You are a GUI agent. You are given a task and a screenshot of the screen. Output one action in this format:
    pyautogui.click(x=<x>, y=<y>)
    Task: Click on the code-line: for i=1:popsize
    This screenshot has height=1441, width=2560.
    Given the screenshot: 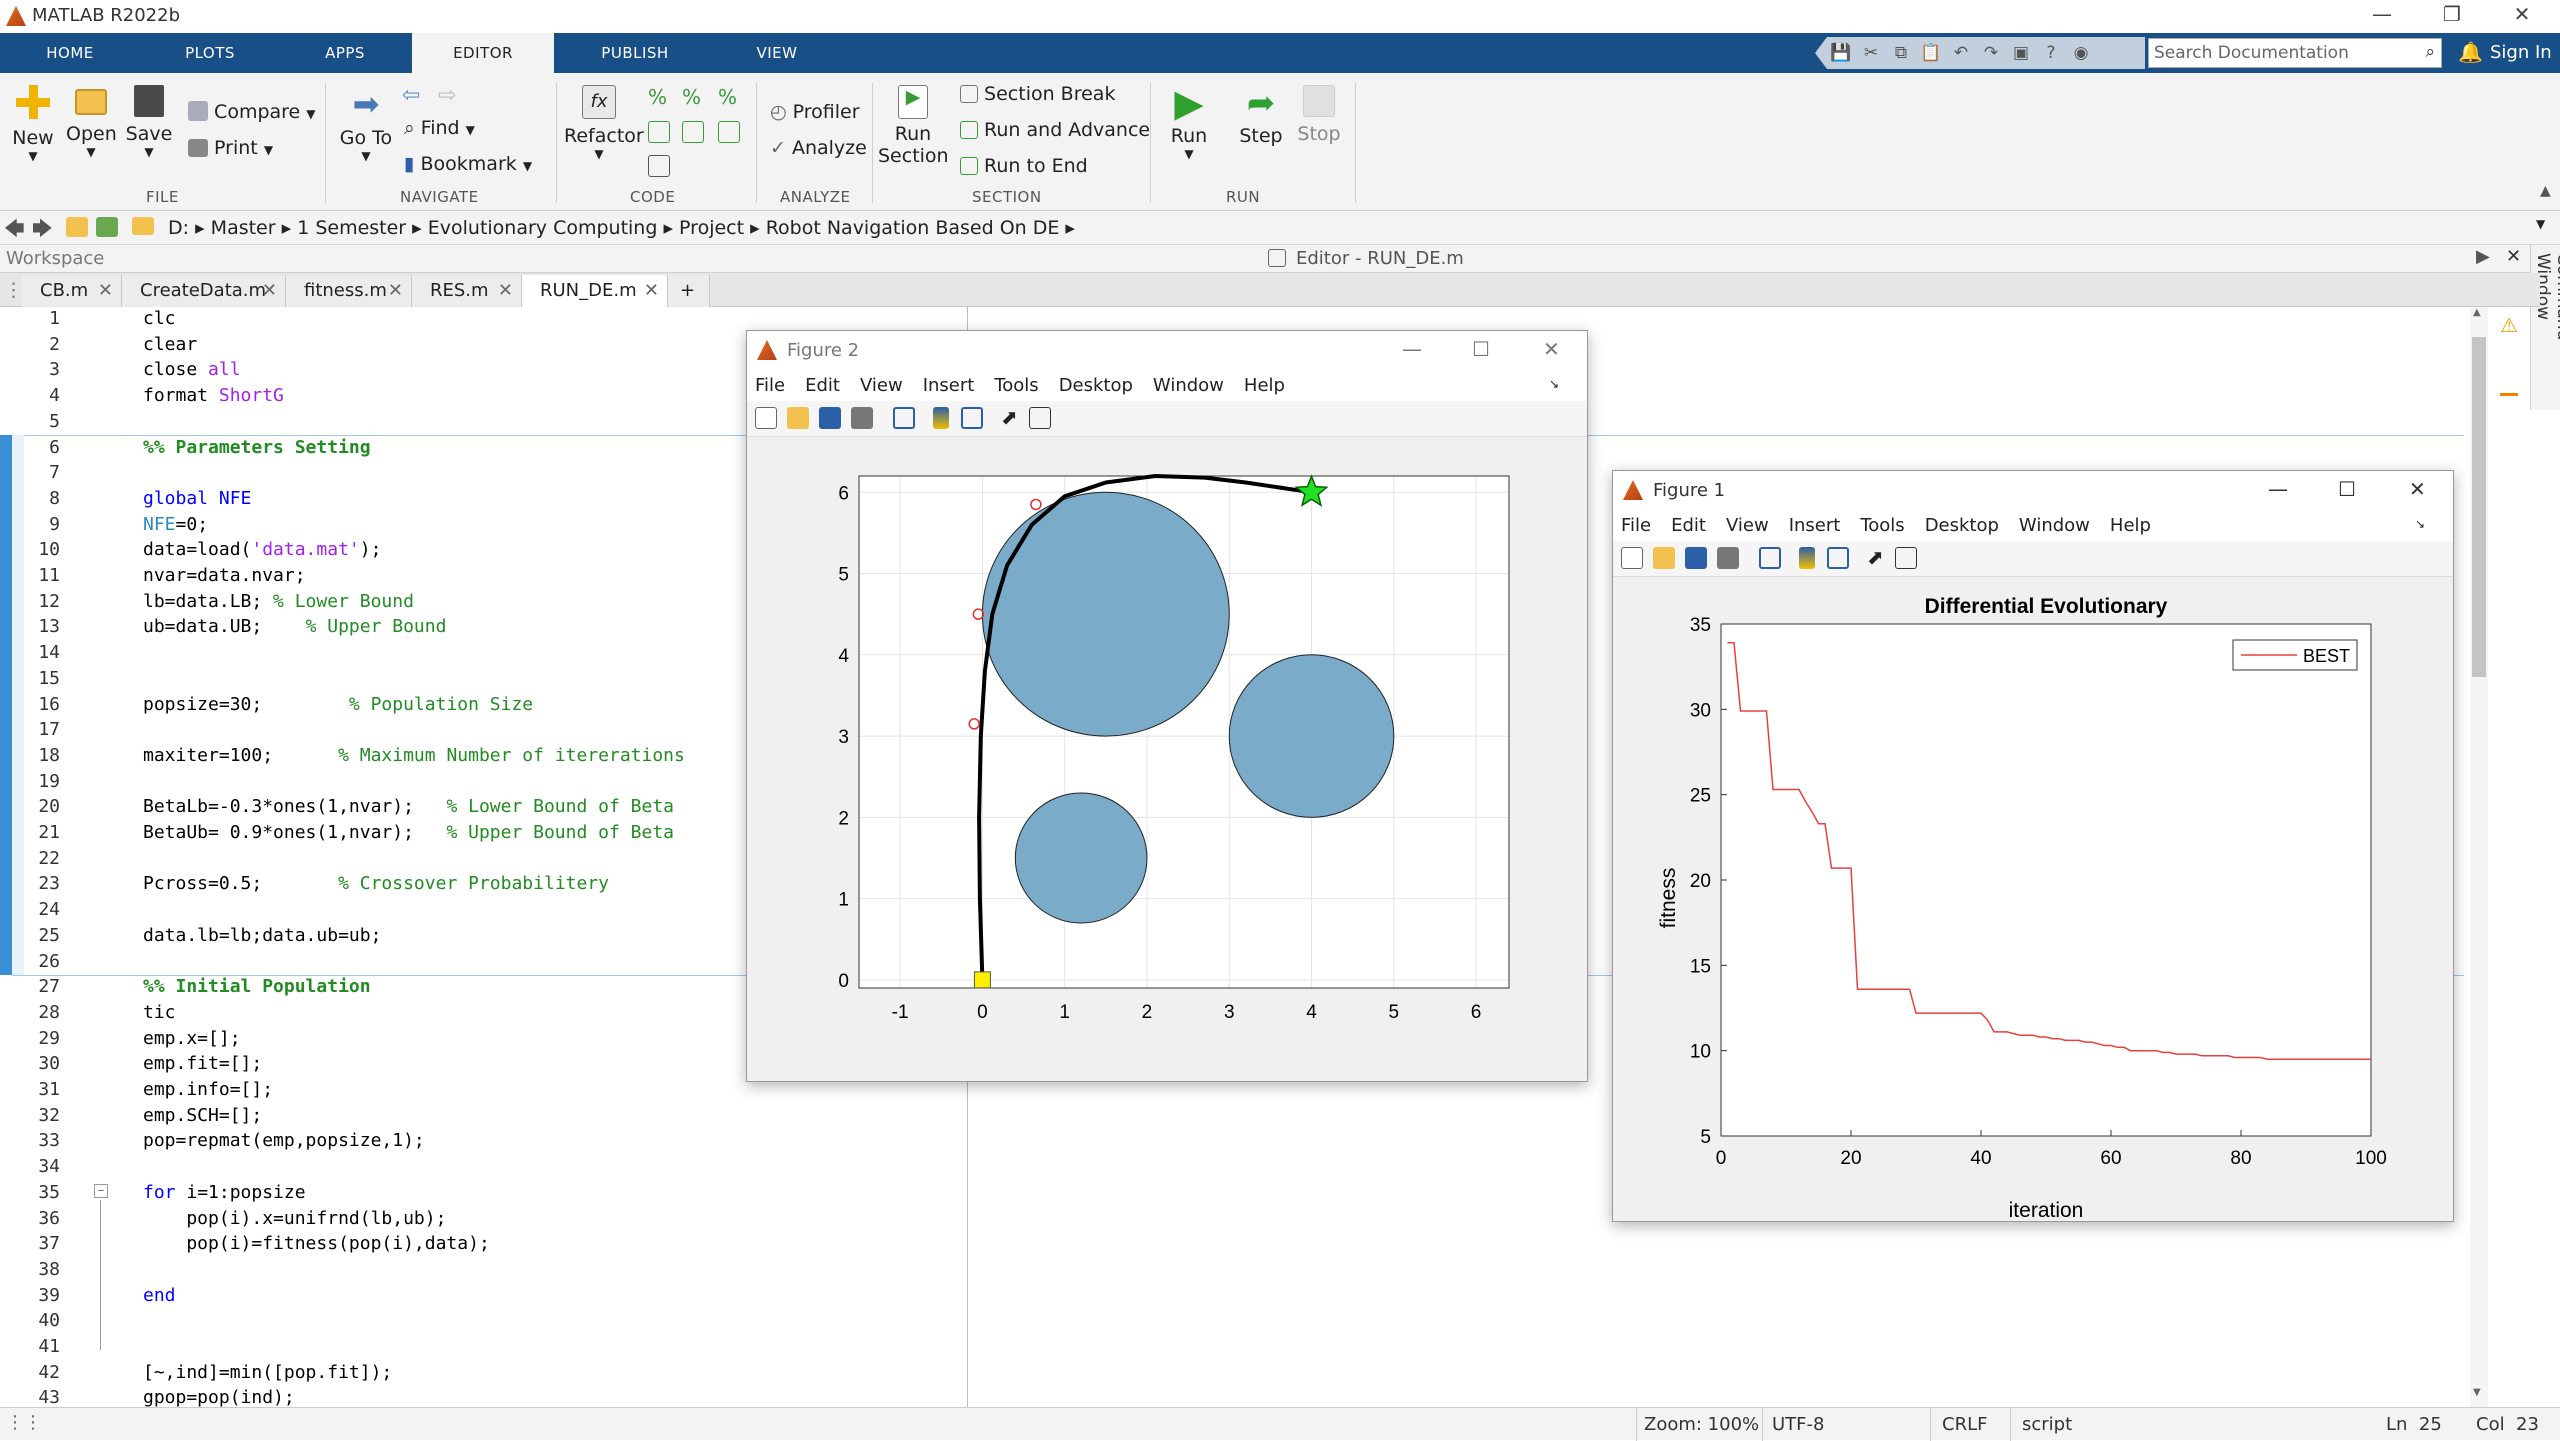 What is the action you would take?
    pyautogui.click(x=224, y=1192)
    